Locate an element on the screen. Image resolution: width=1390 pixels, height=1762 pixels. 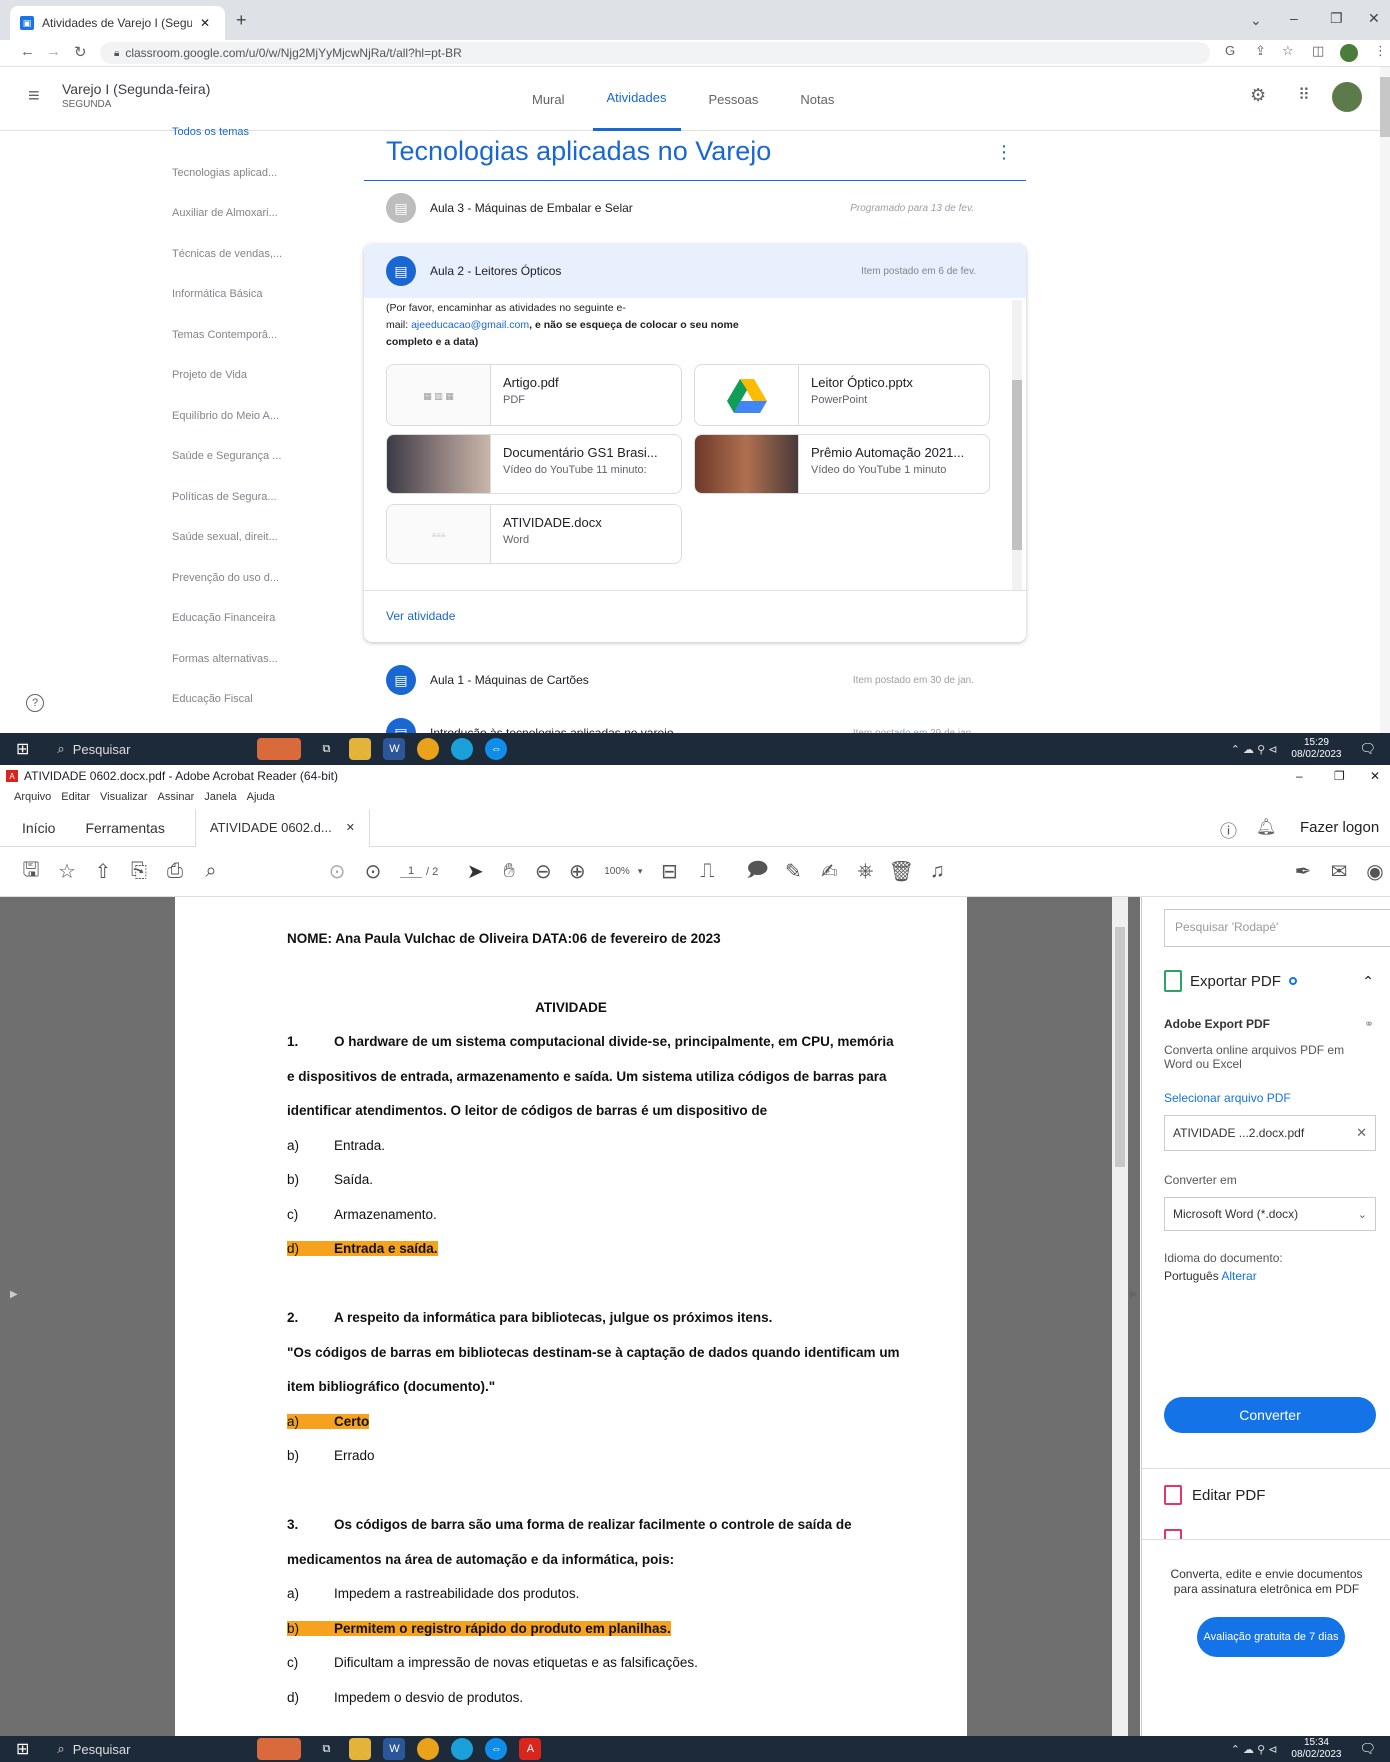
clear-file-icon: ✕ is located at coordinates (1361, 1133).